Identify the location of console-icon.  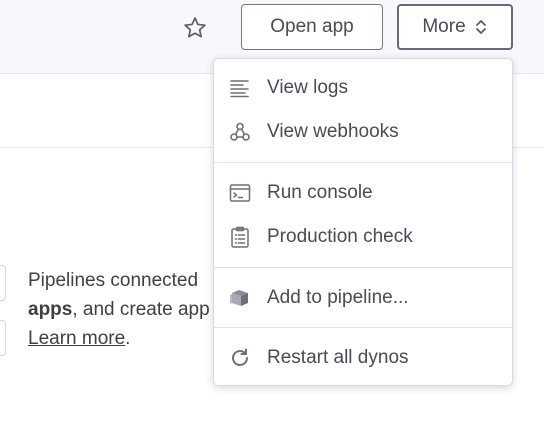
(240, 193).